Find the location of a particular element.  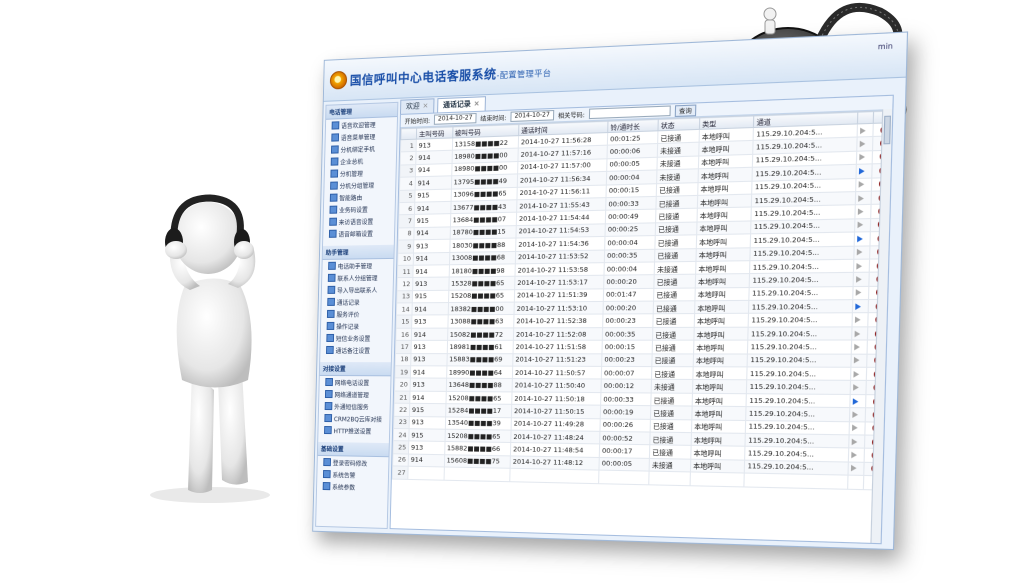

table-cell: 27 is located at coordinates (400, 472).